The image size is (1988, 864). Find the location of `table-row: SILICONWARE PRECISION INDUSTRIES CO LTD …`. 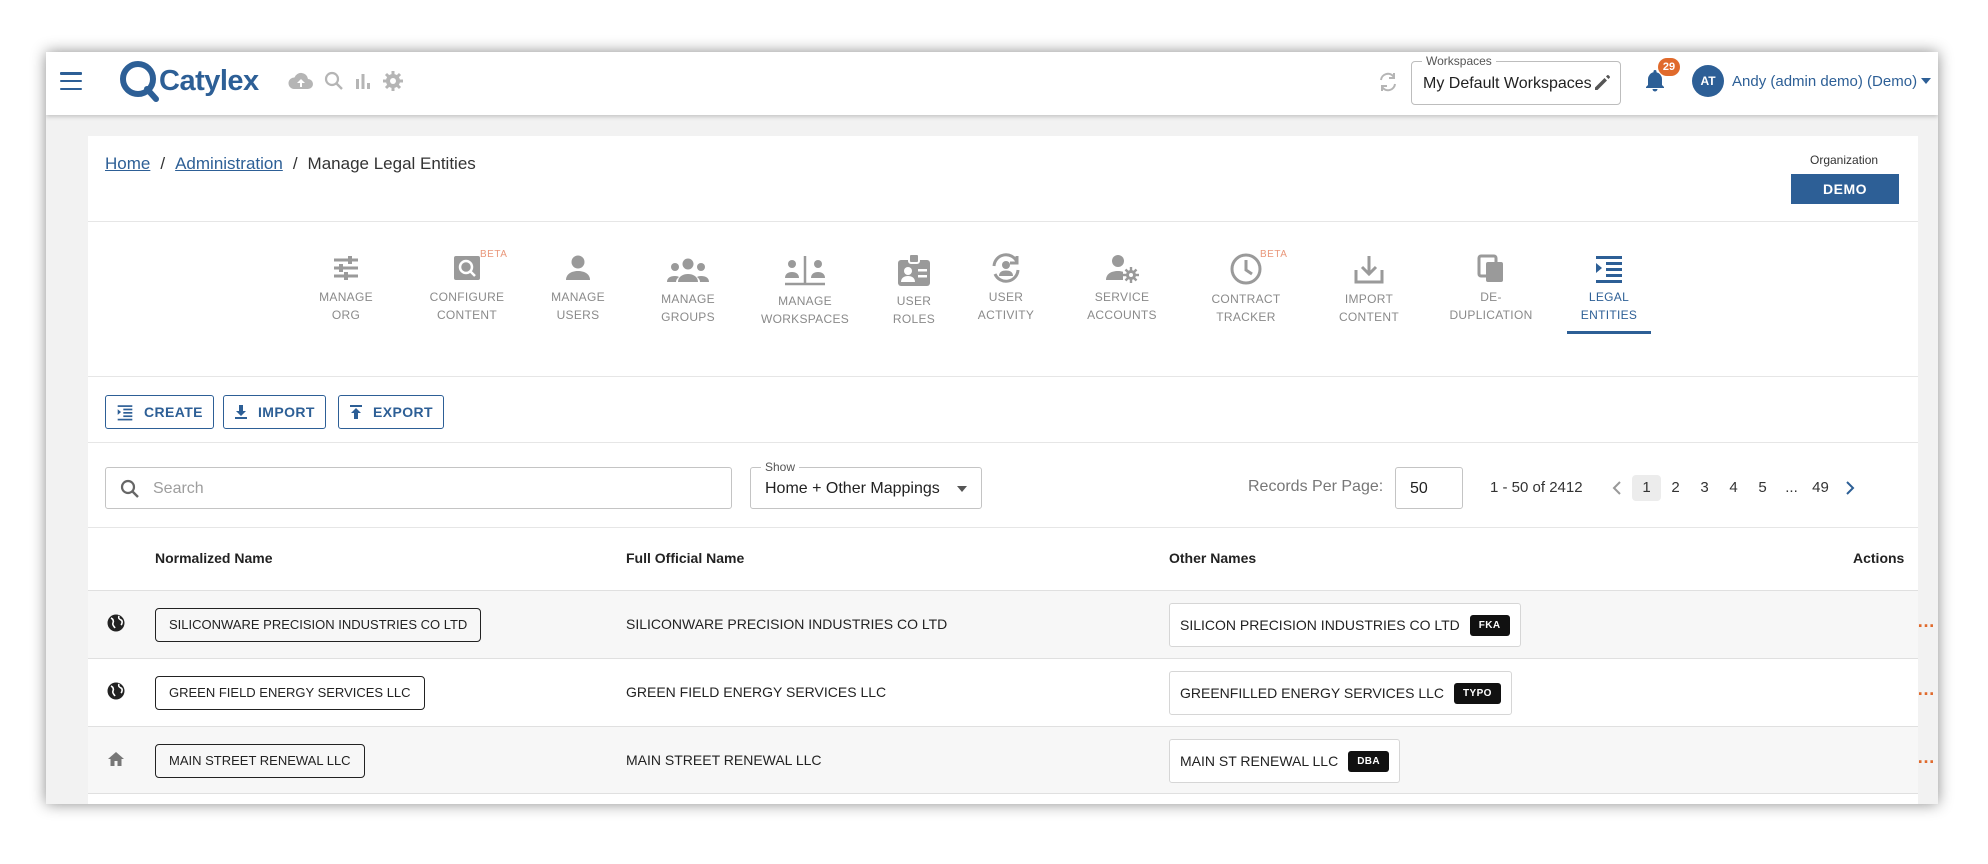

table-row: SILICONWARE PRECISION INDUSTRIES CO LTD … is located at coordinates (1011, 624).